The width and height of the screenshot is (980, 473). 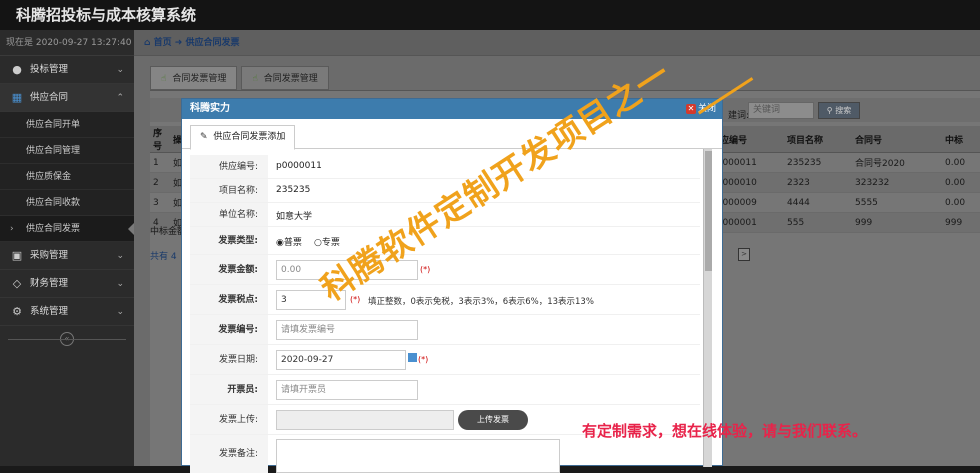 I want to click on total-count: 共有 4, so click(x=163, y=257).